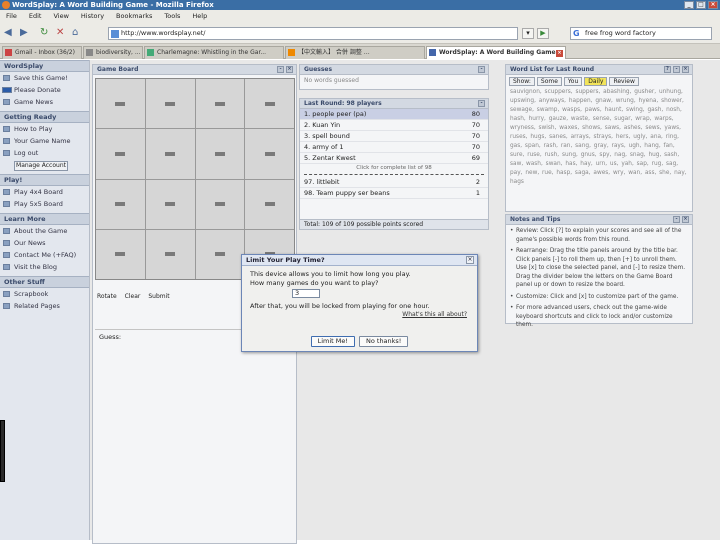 The image size is (720, 544). I want to click on stop-icon: ✕, so click(60, 33).